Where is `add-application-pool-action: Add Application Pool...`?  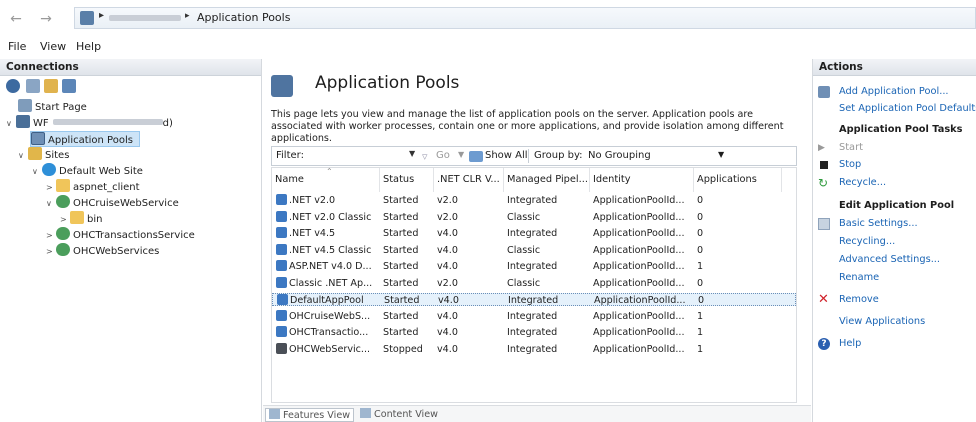
add-application-pool-action: Add Application Pool... is located at coordinates (894, 92).